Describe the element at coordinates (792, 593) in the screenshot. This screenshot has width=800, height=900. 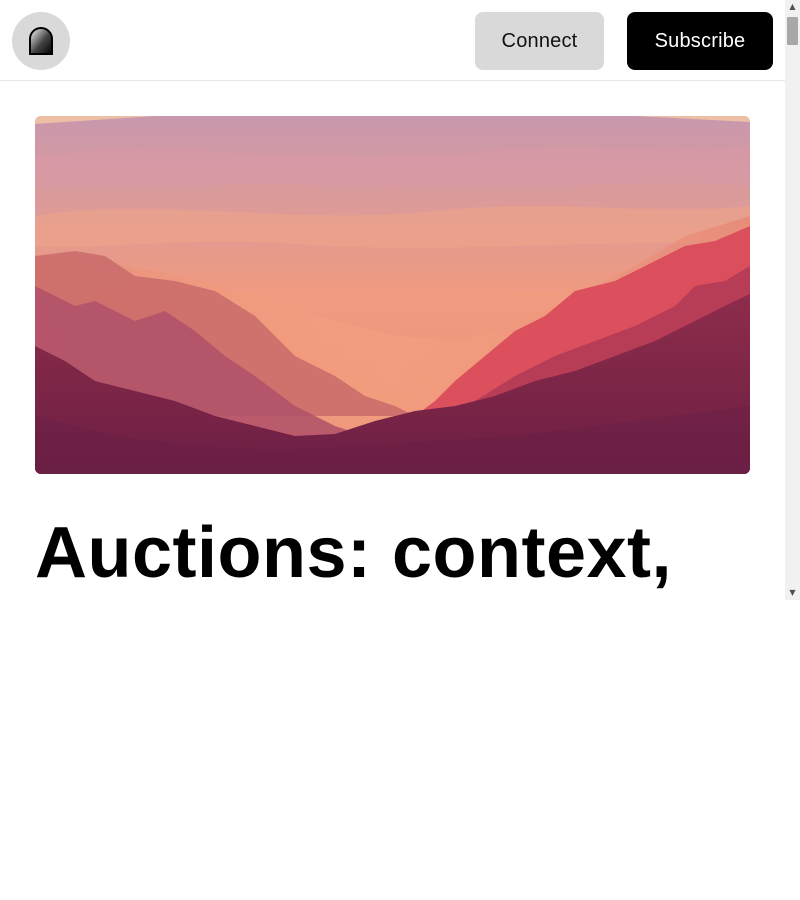
I see `scroll-down-arrow-icon: ▼` at that location.